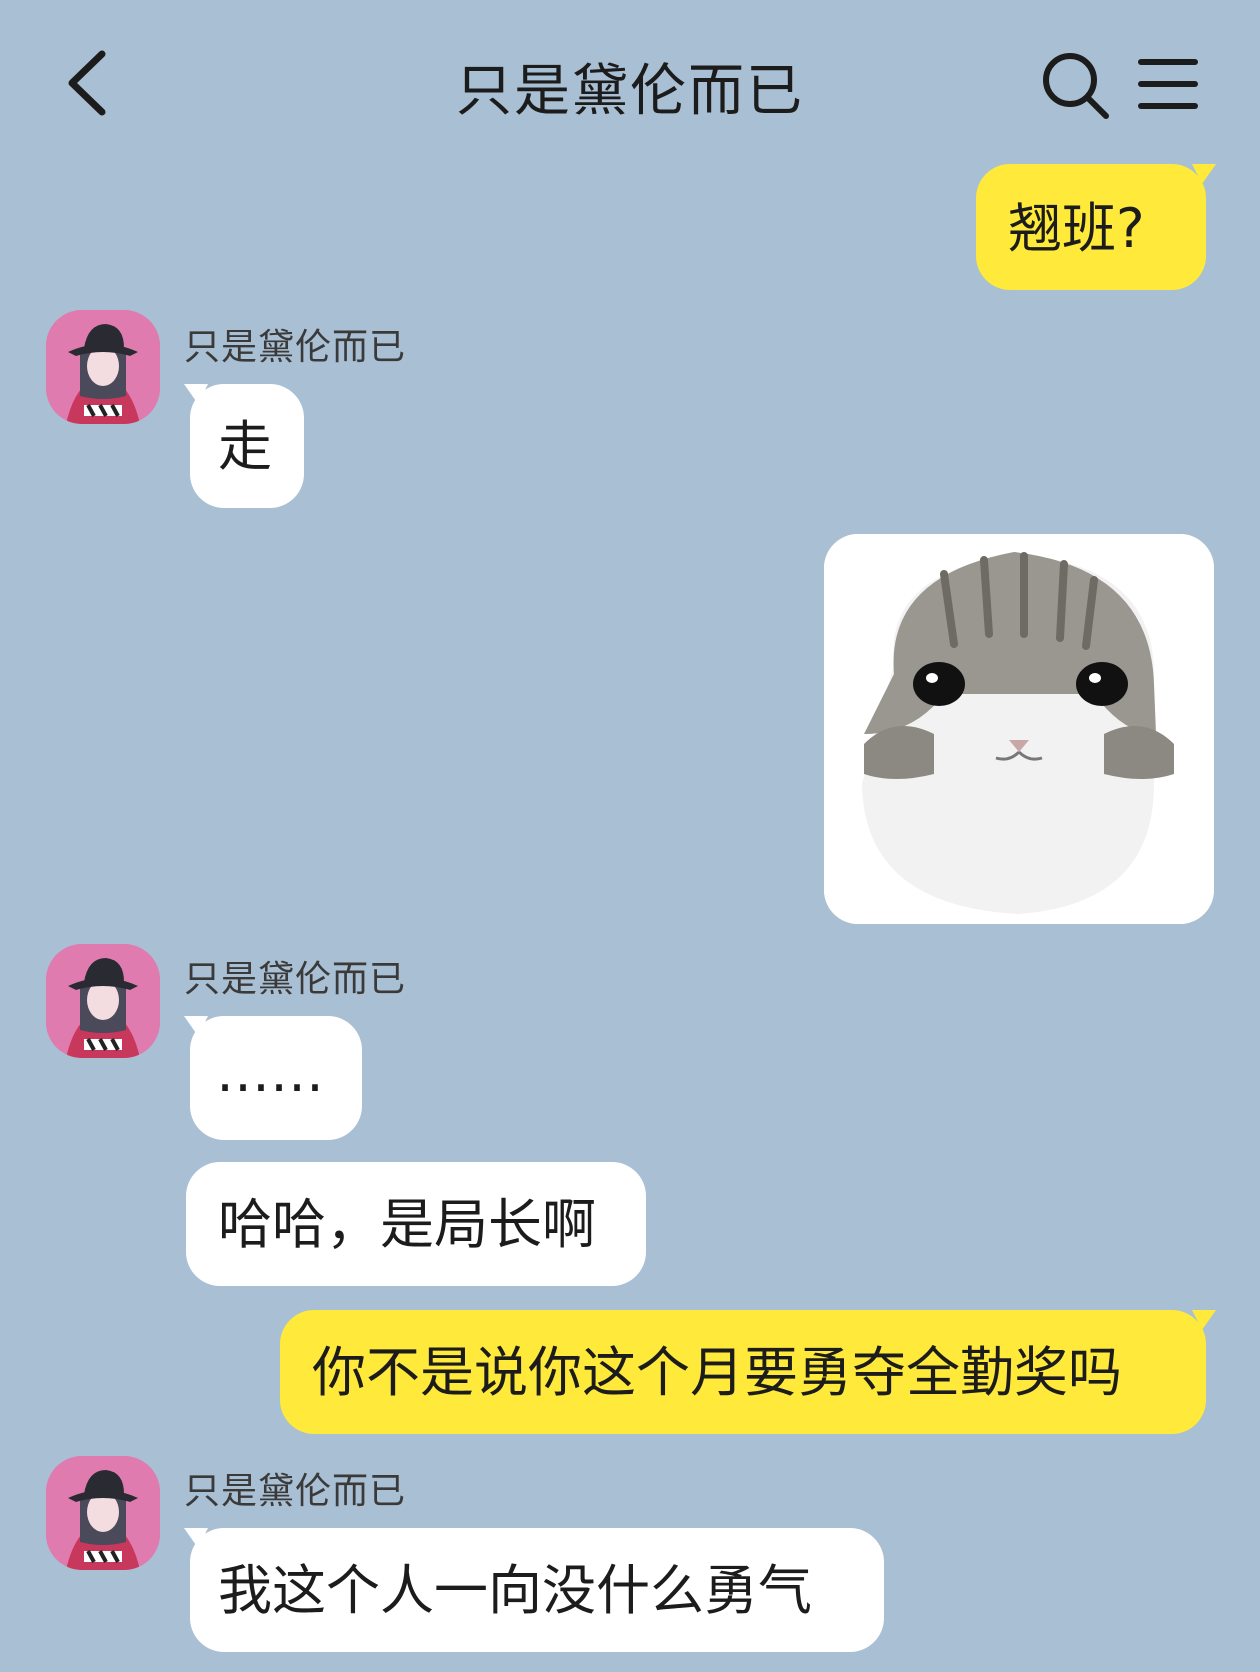 The width and height of the screenshot is (1260, 1672). What do you see at coordinates (630, 80) in the screenshot?
I see `chat-header: 只是黛伦而已` at bounding box center [630, 80].